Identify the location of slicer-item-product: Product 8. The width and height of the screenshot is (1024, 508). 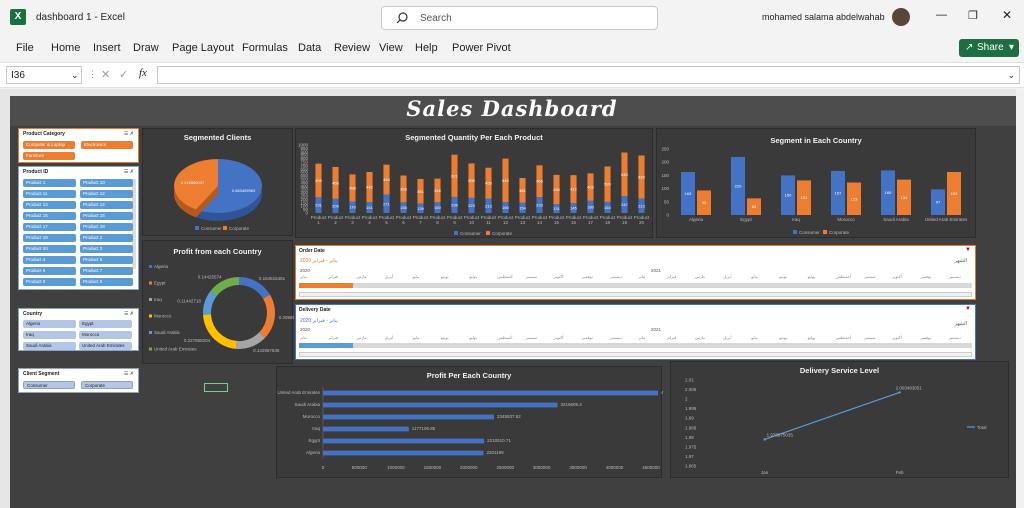
(49, 282).